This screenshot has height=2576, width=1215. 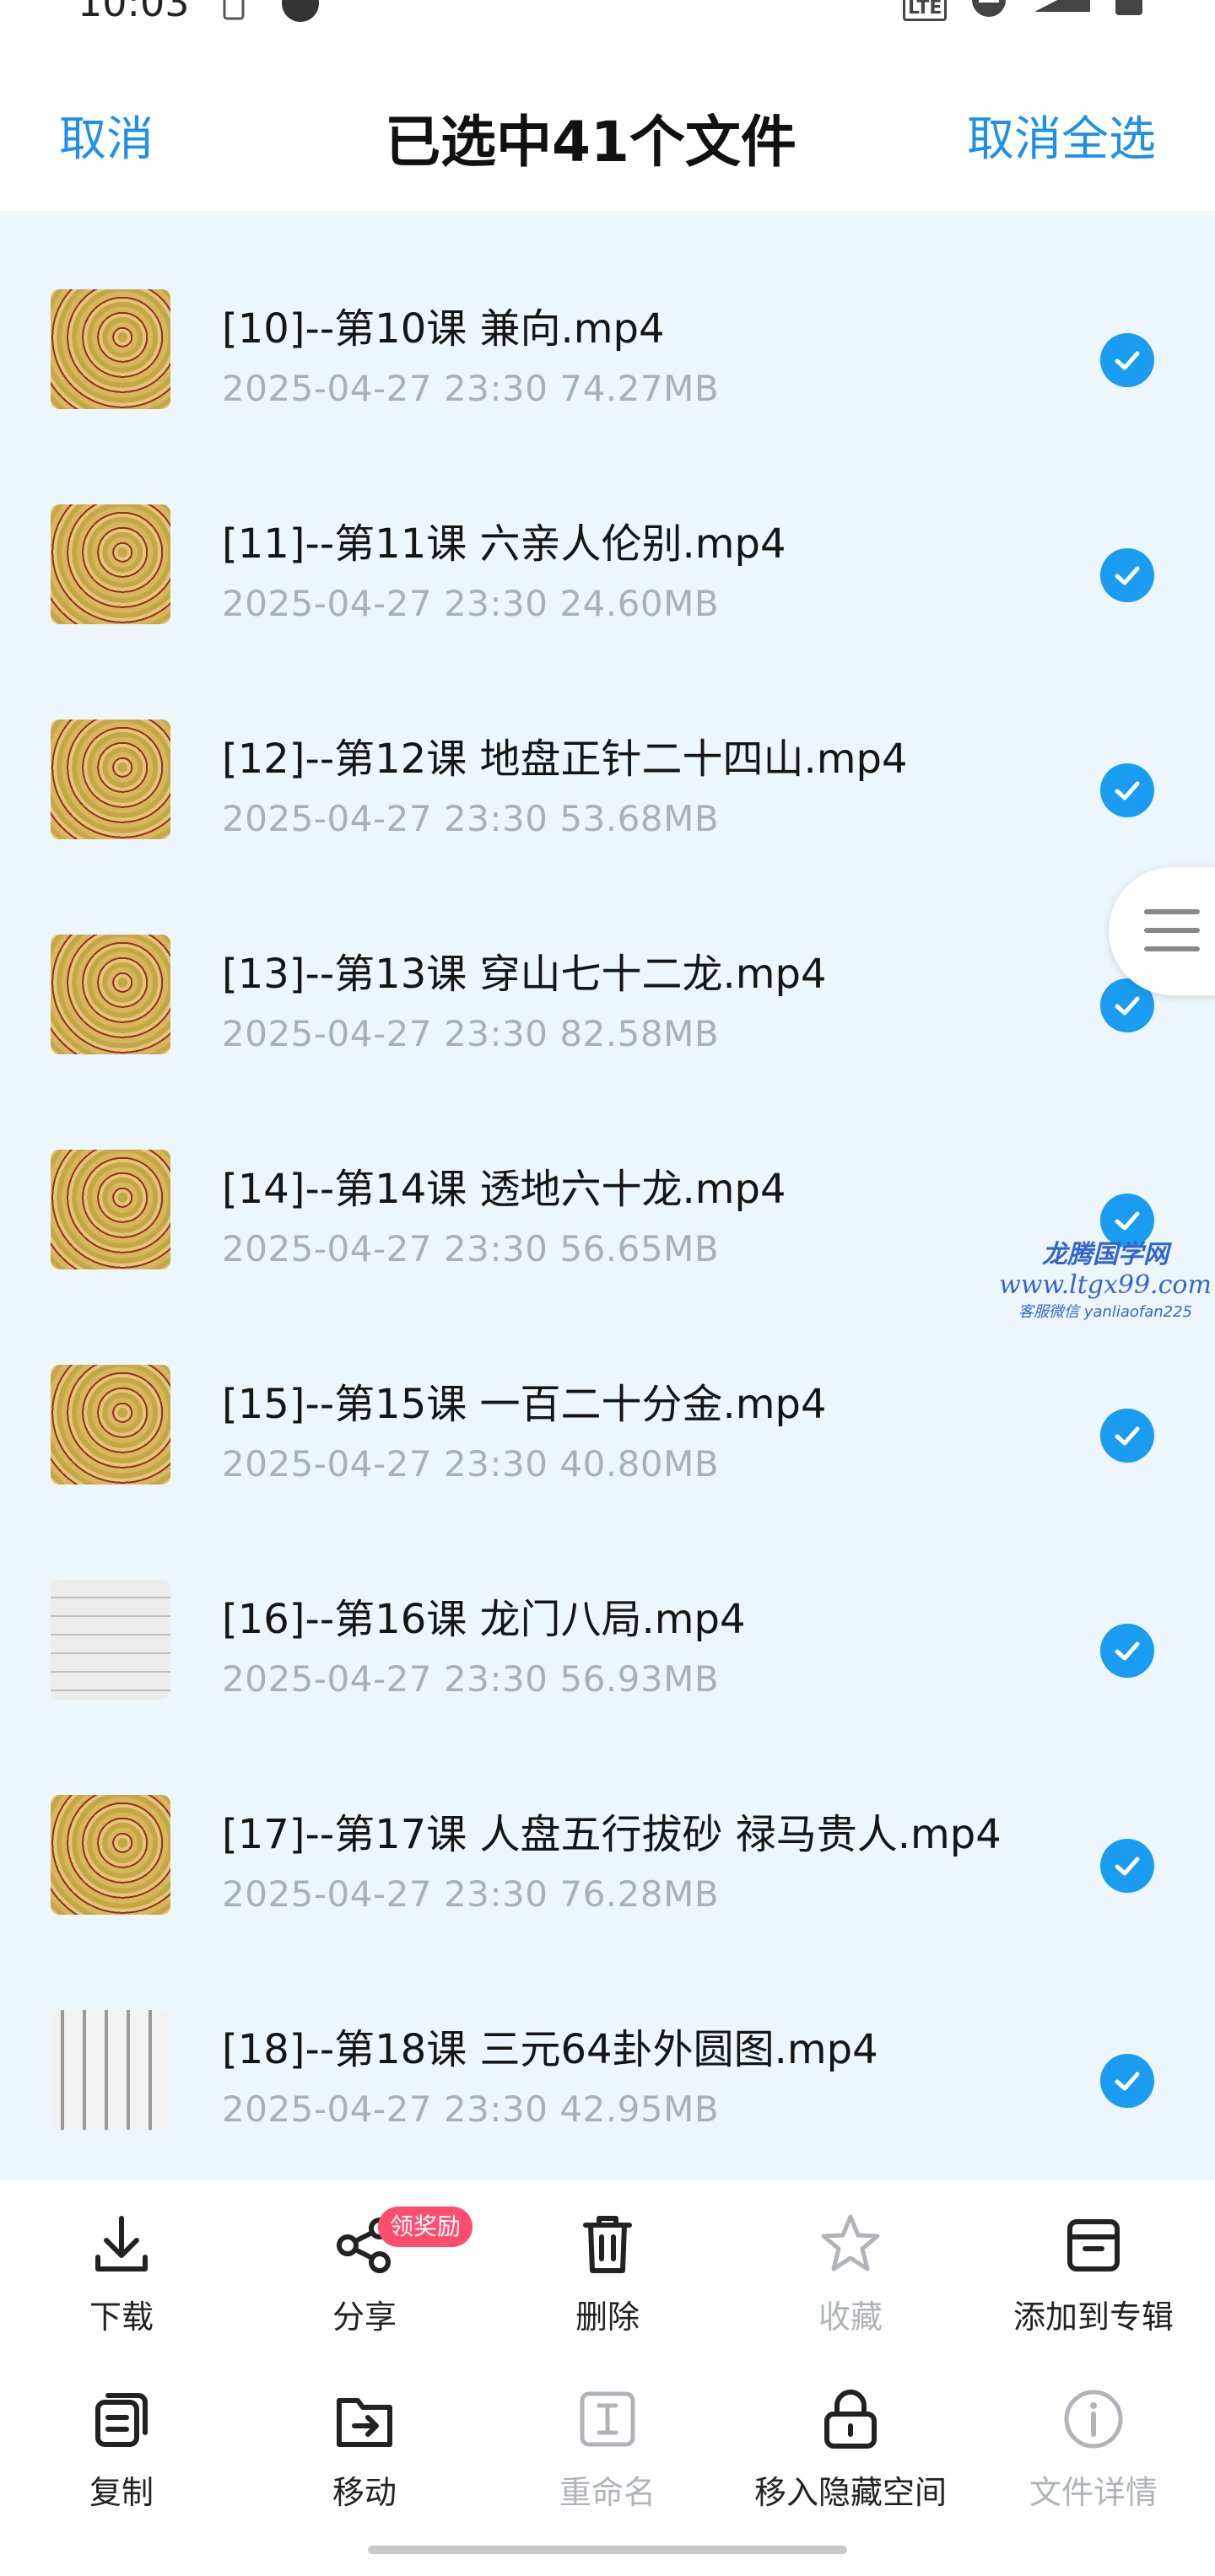 I want to click on selection-header: 取消 已选中41个文件 取消全选, so click(x=607, y=122).